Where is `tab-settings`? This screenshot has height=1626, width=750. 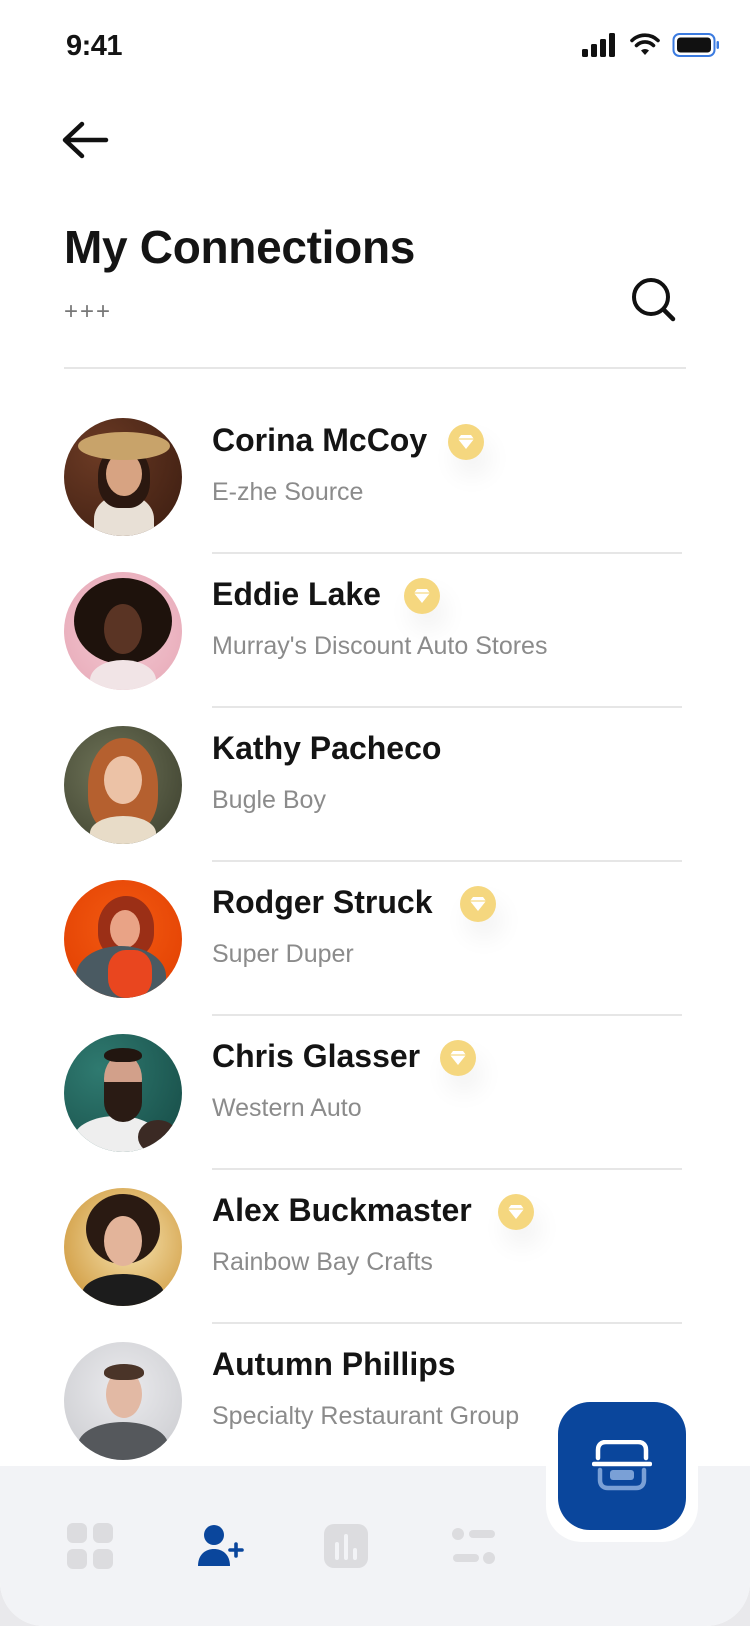 tab-settings is located at coordinates (474, 1546).